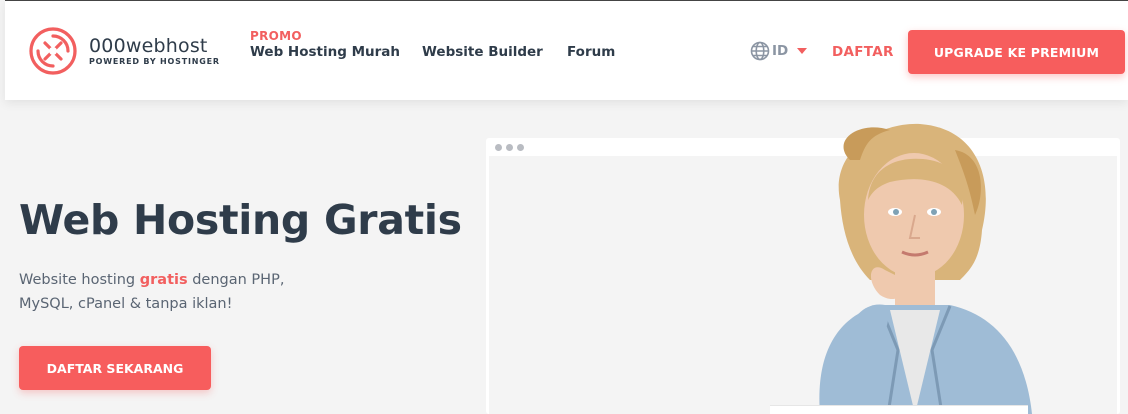 This screenshot has height=414, width=1128. What do you see at coordinates (53, 51) in the screenshot?
I see `logo-swirl-icon` at bounding box center [53, 51].